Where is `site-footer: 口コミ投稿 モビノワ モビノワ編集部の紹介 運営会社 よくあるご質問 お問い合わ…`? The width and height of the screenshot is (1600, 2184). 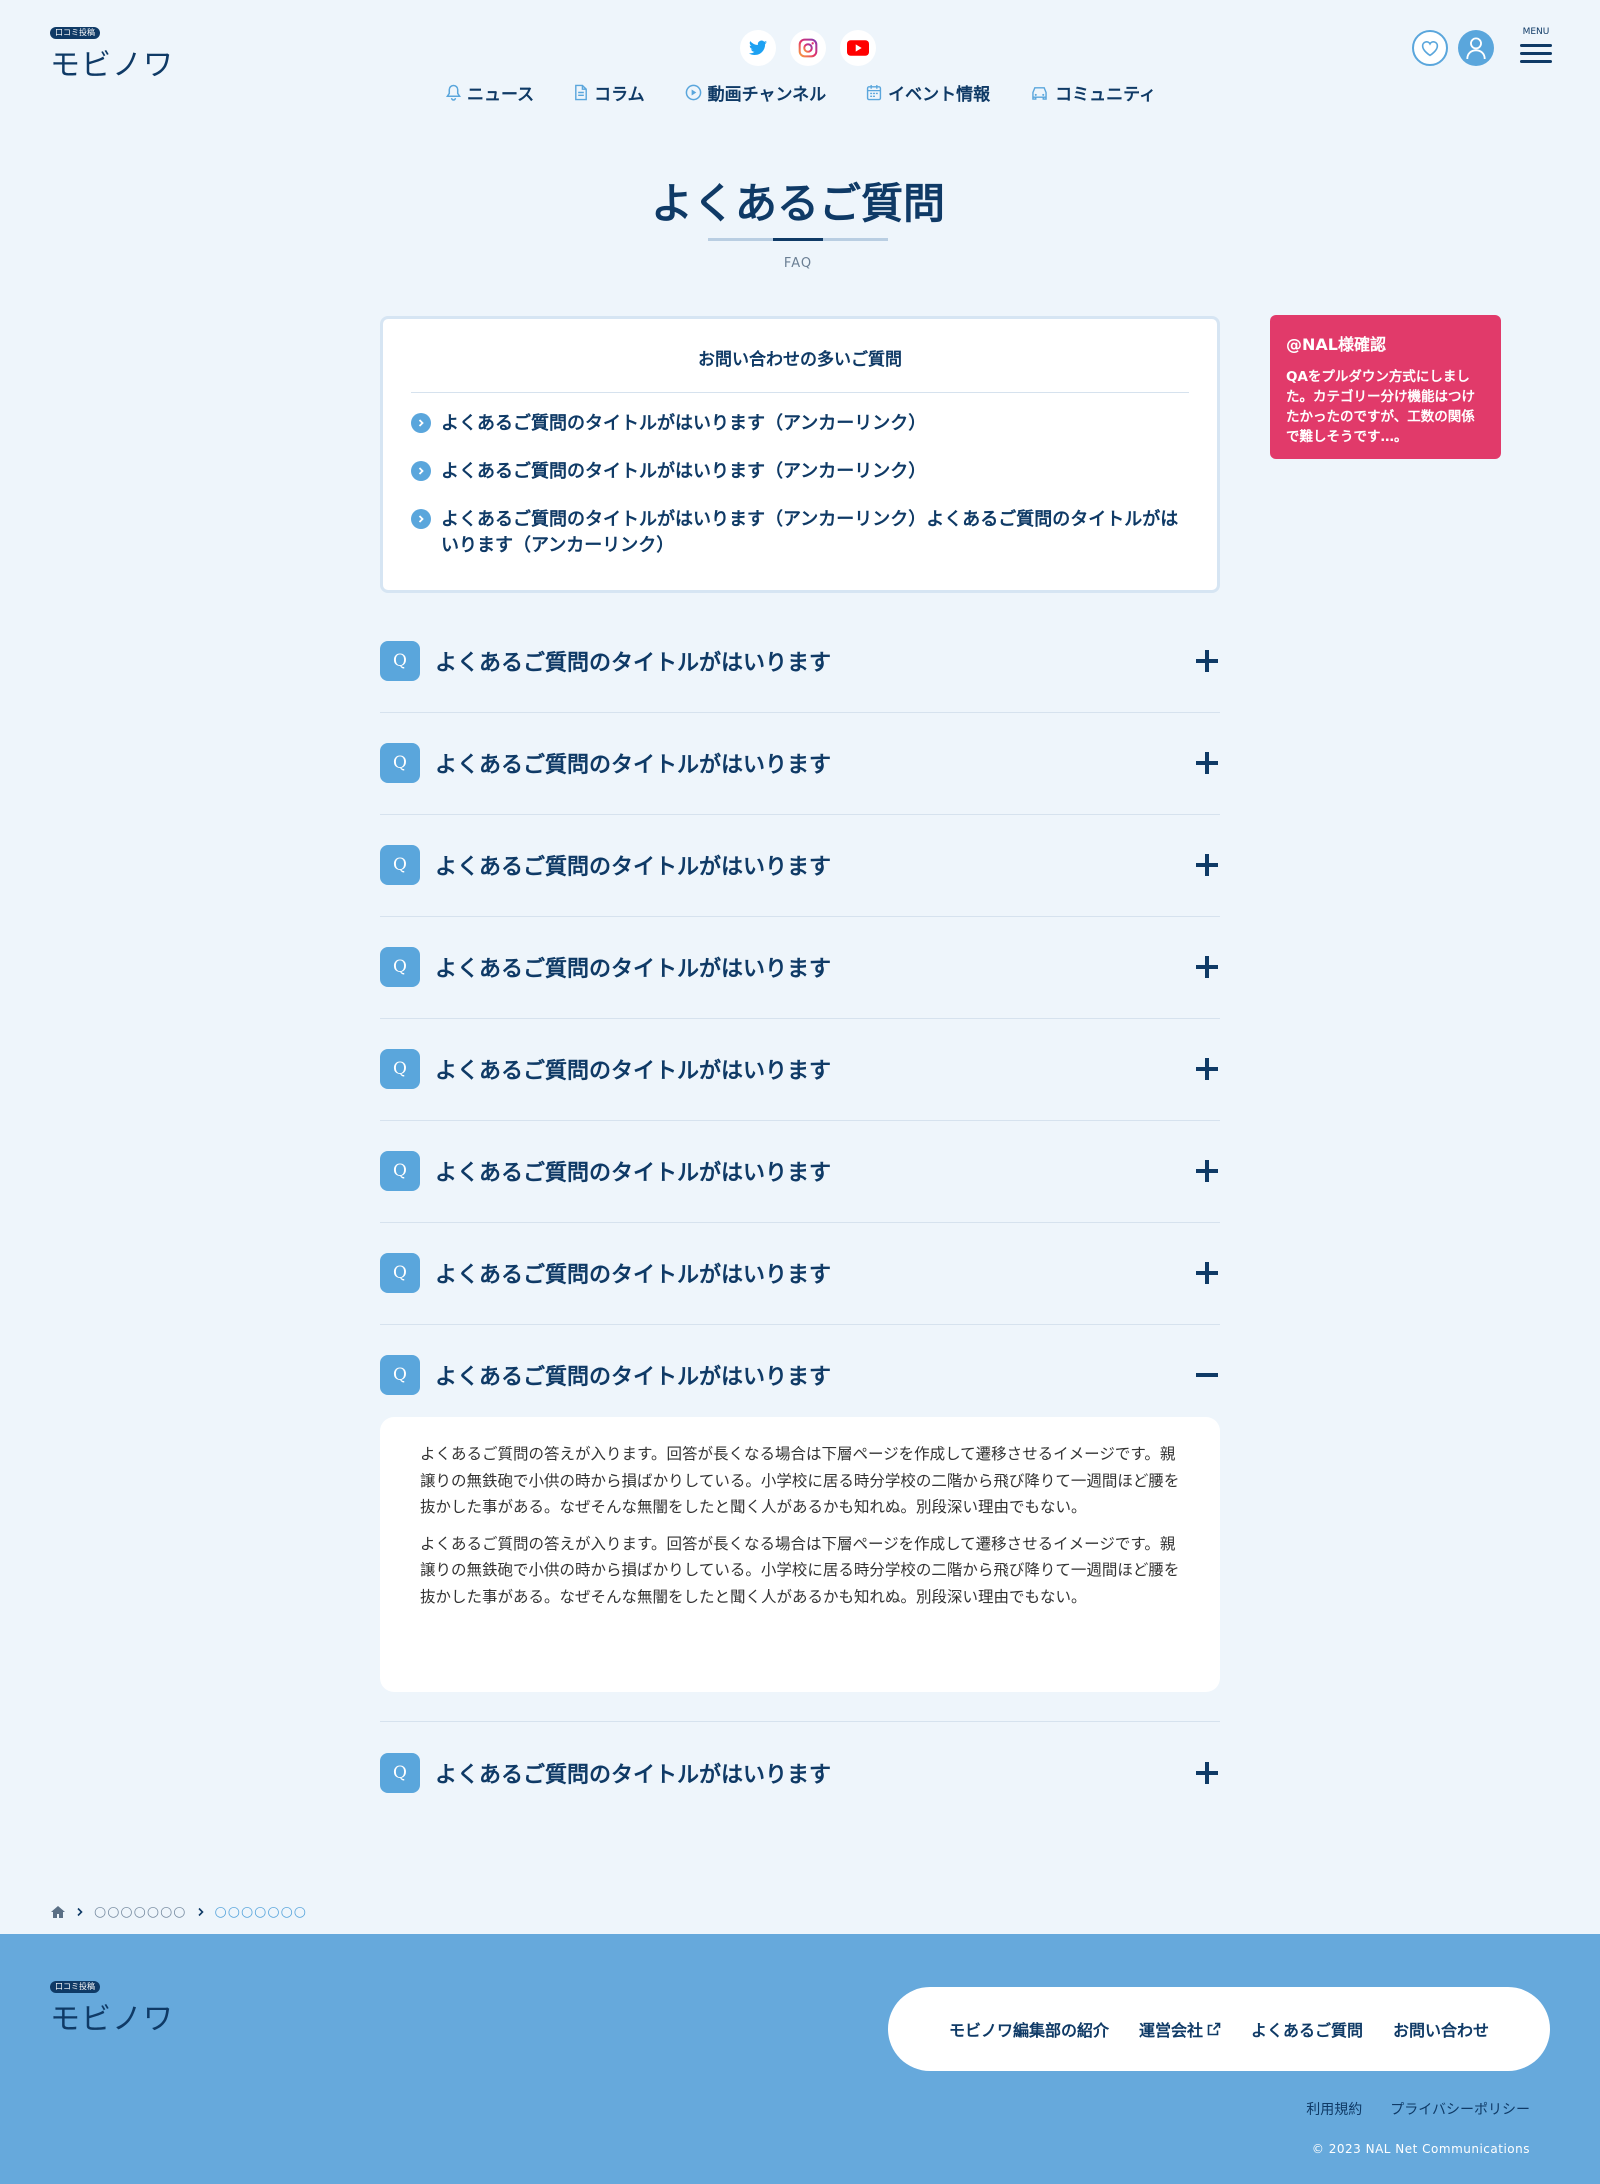
site-footer: 口コミ投稿 モビノワ モビノワ編集部の紹介 運営会社 よくあるご質問 お問い合わ… is located at coordinates (800, 2059).